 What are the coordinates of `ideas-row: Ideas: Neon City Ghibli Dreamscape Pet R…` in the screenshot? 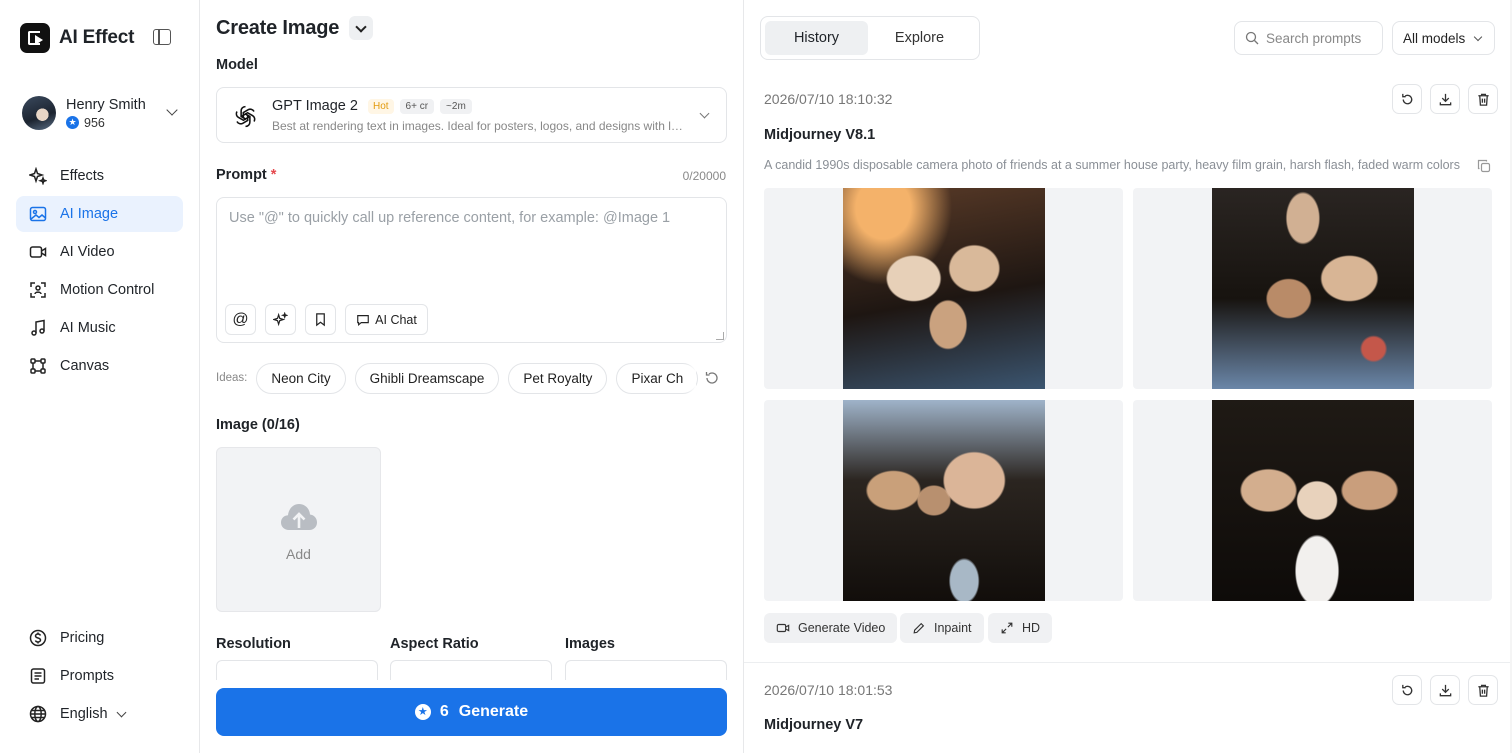 It's located at (472, 378).